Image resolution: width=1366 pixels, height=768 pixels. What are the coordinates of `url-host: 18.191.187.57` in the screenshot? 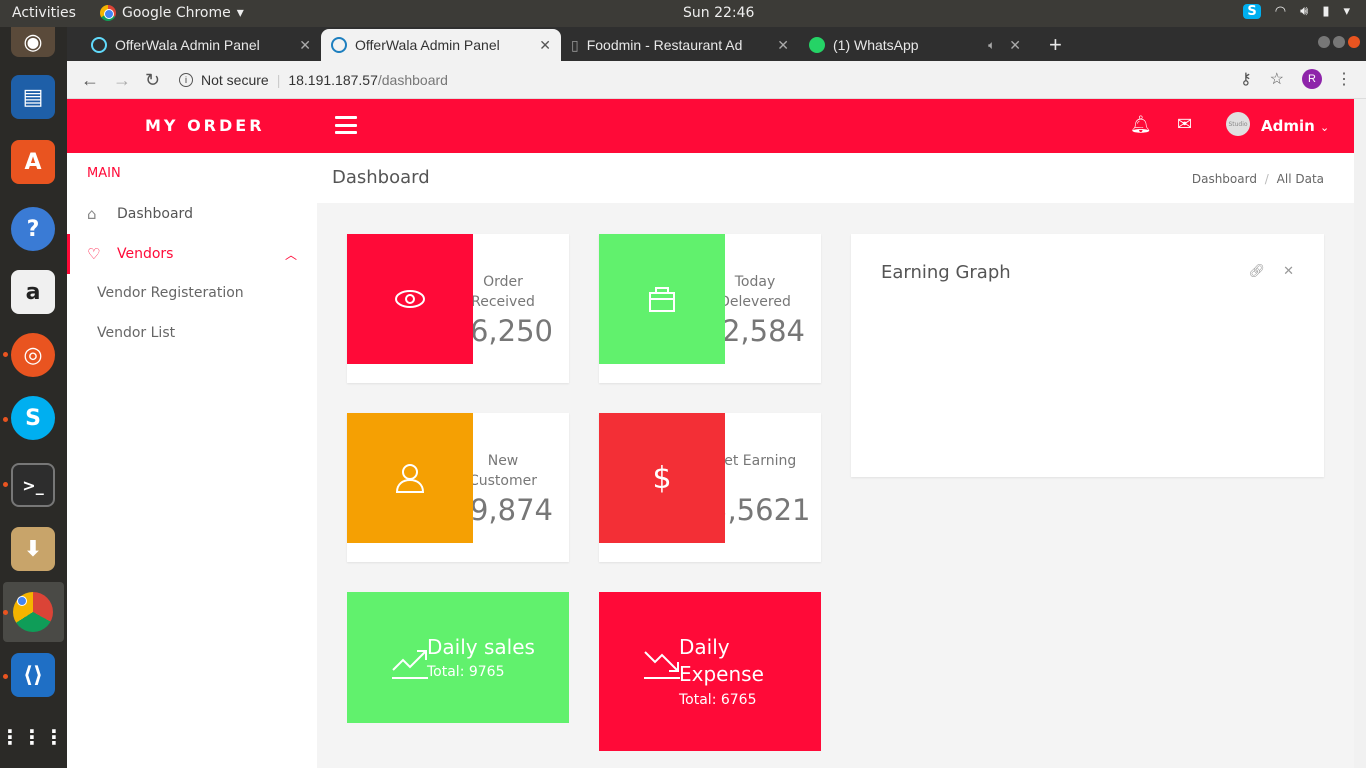 It's located at (333, 80).